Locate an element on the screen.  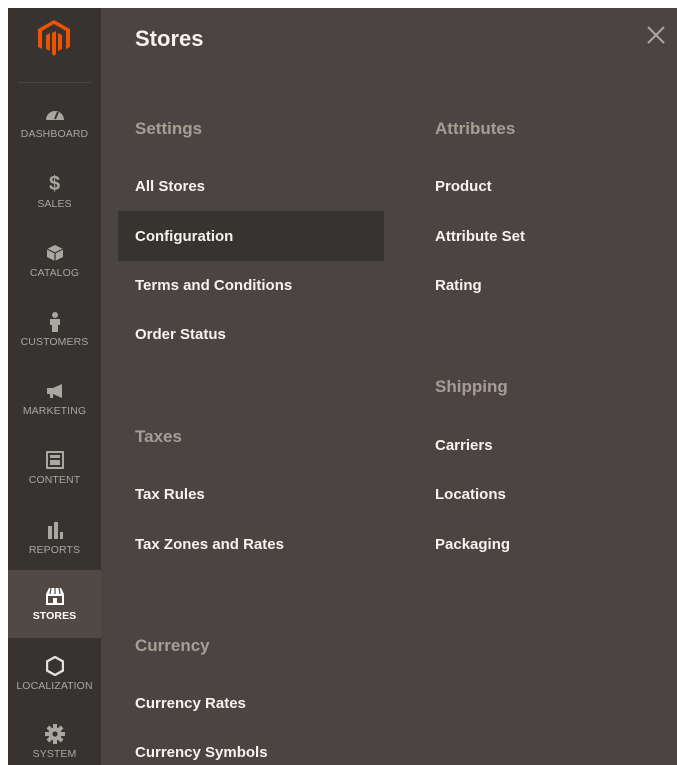
menu-link-currency-symbols: Currency Symbols is located at coordinates (201, 752).